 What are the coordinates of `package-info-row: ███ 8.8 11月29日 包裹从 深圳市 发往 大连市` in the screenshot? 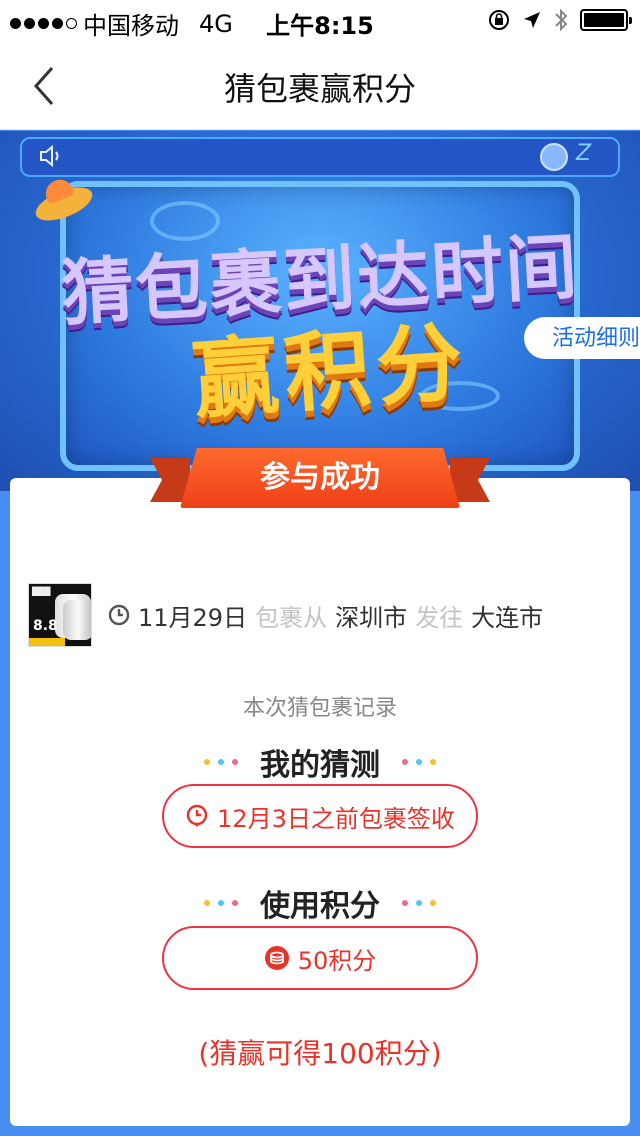 It's located at (285, 615).